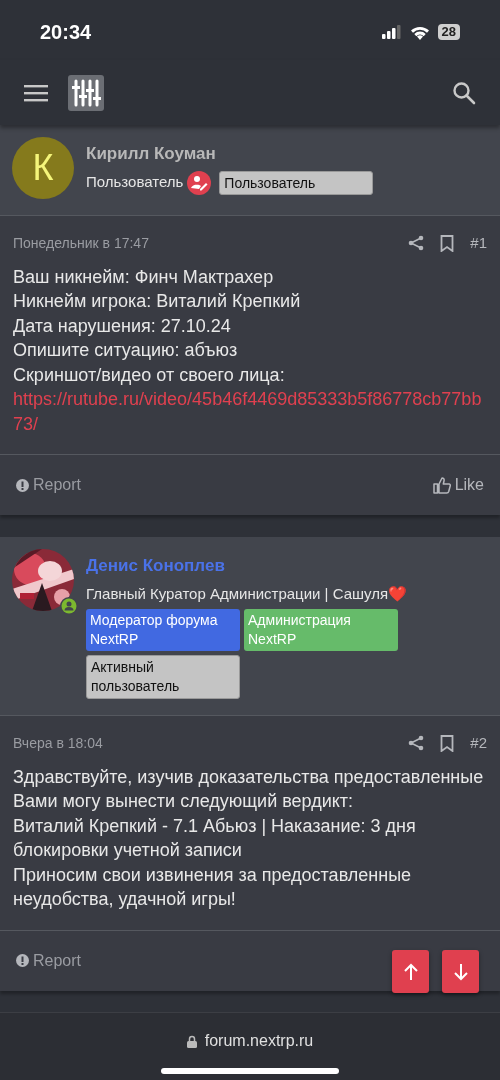 This screenshot has height=1080, width=500. I want to click on post-text: Никнейм игрока: Виталий Крепкий, so click(157, 301).